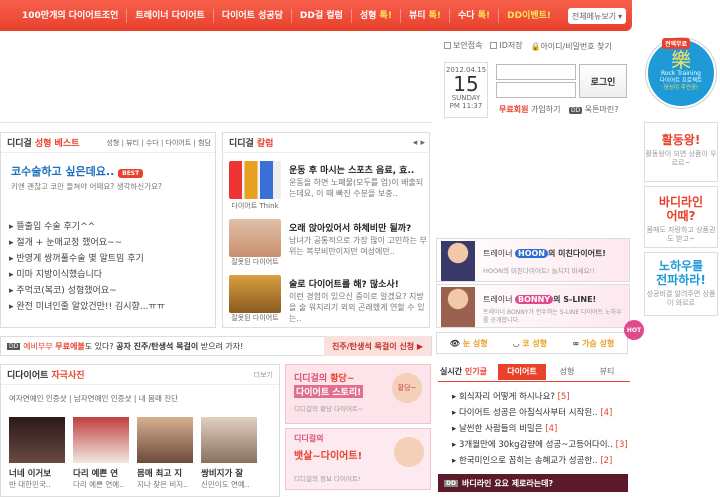 The height and width of the screenshot is (497, 720). What do you see at coordinates (377, 346) in the screenshot?
I see `necklace-apply-button: 진주/탄생석 목걸이 신청 ▶` at bounding box center [377, 346].